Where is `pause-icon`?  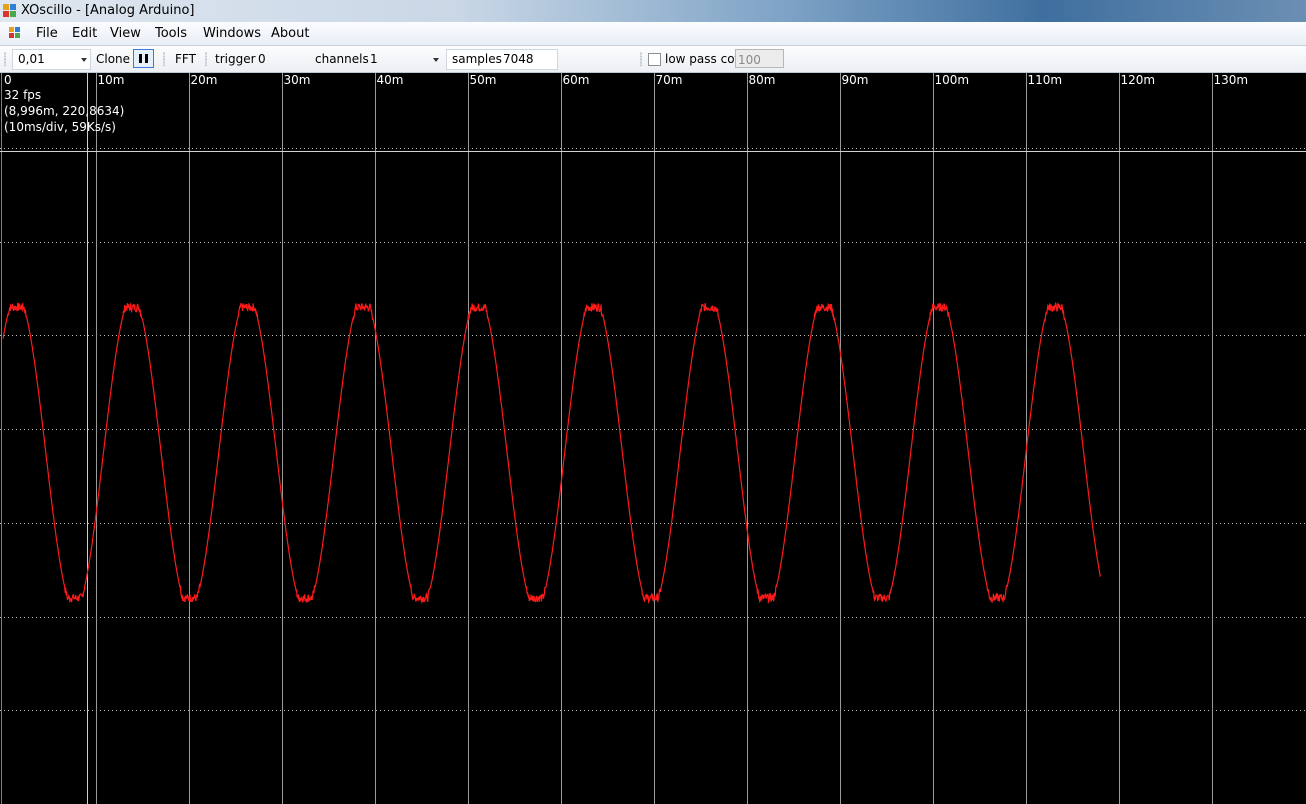
pause-icon is located at coordinates (140, 58).